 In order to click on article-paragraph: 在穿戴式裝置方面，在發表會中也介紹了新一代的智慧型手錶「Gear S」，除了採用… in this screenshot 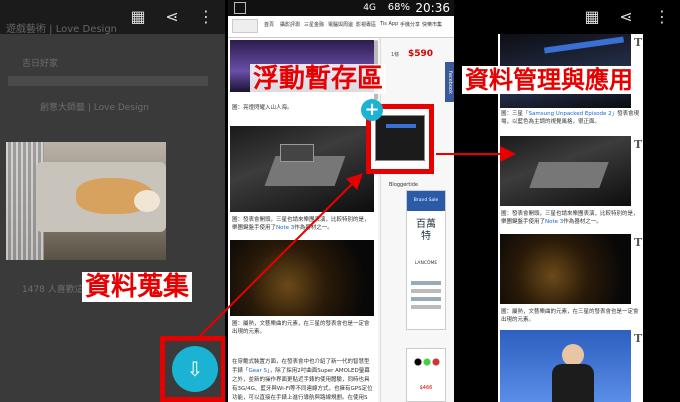, I will do `click(303, 380)`.